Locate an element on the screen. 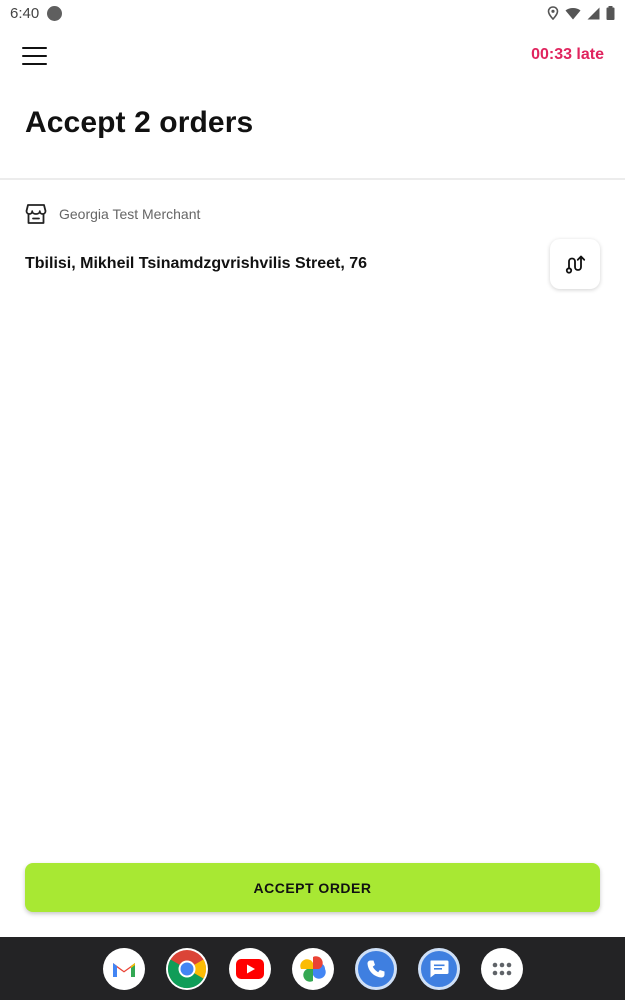 The image size is (625, 1000). route-icon is located at coordinates (575, 264).